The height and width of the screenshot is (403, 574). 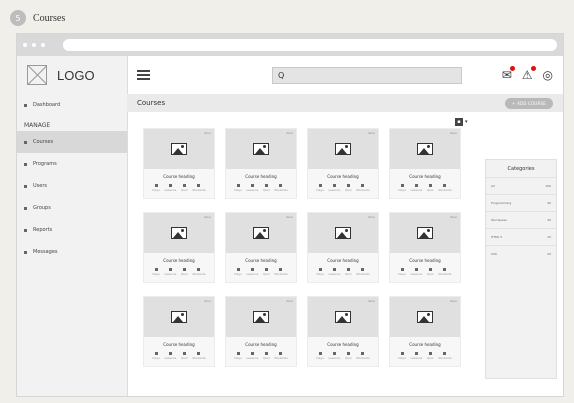 I want to click on address-bar, so click(x=310, y=45).